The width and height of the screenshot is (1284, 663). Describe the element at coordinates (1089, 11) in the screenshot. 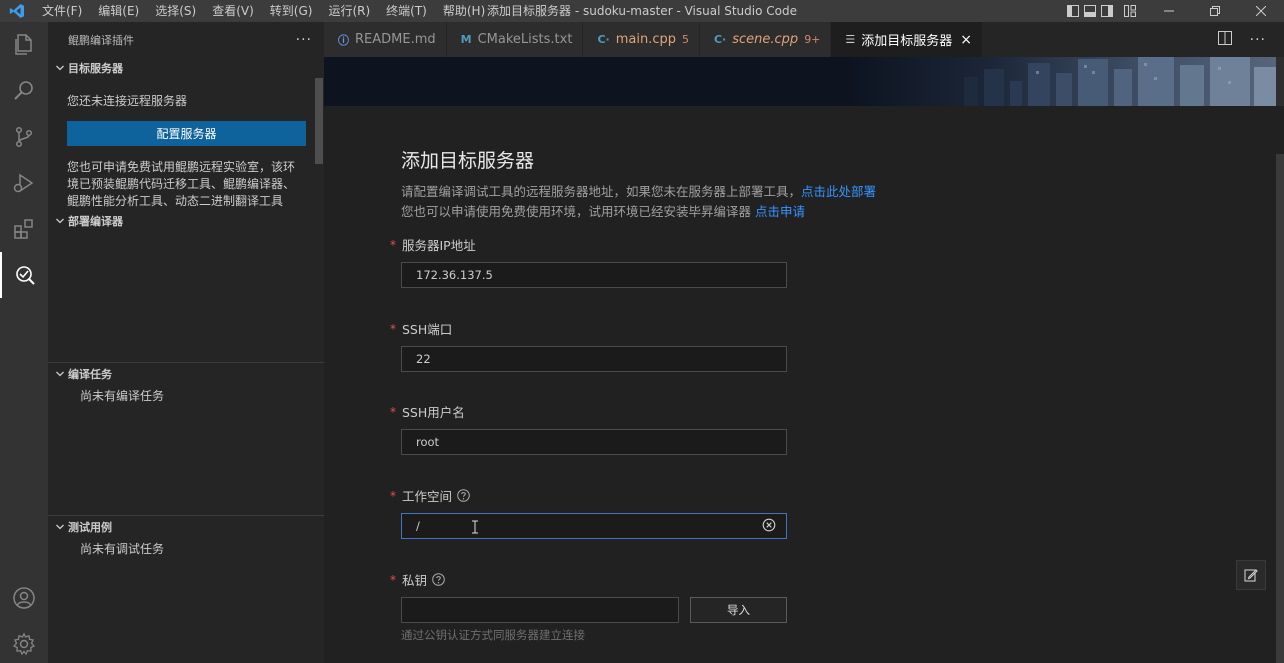

I see `toggle-panel-icon` at that location.